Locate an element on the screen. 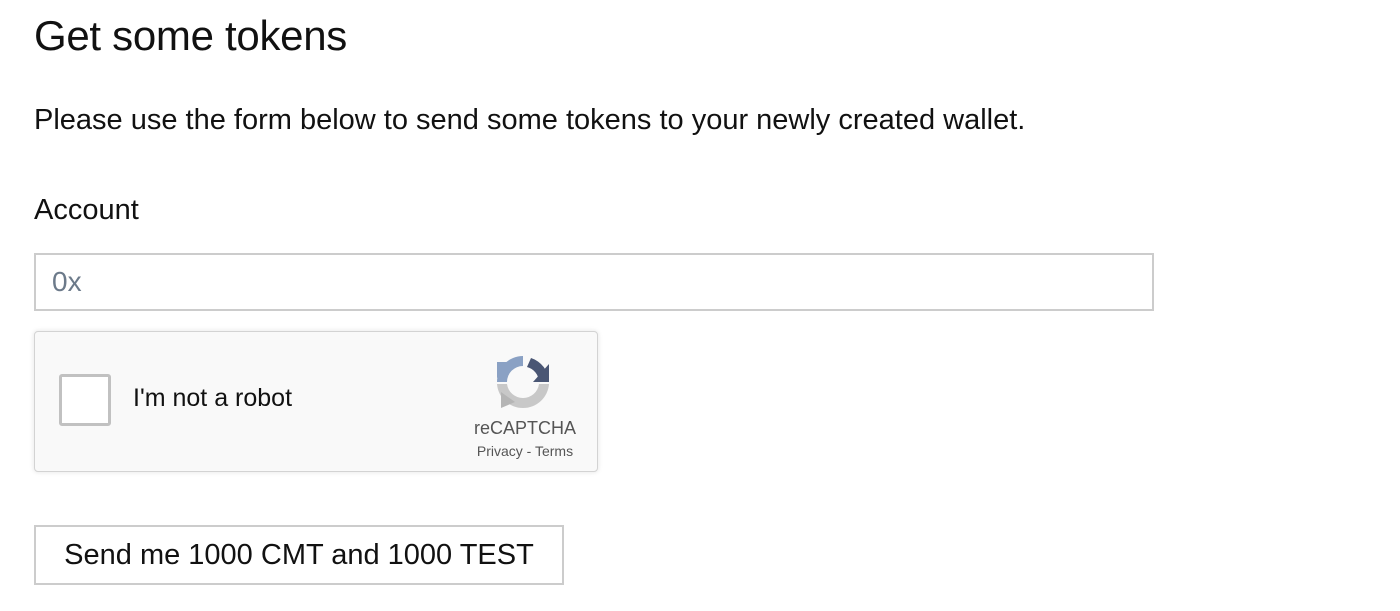  recaptcha-brand: reCAPTCHA is located at coordinates (524, 428).